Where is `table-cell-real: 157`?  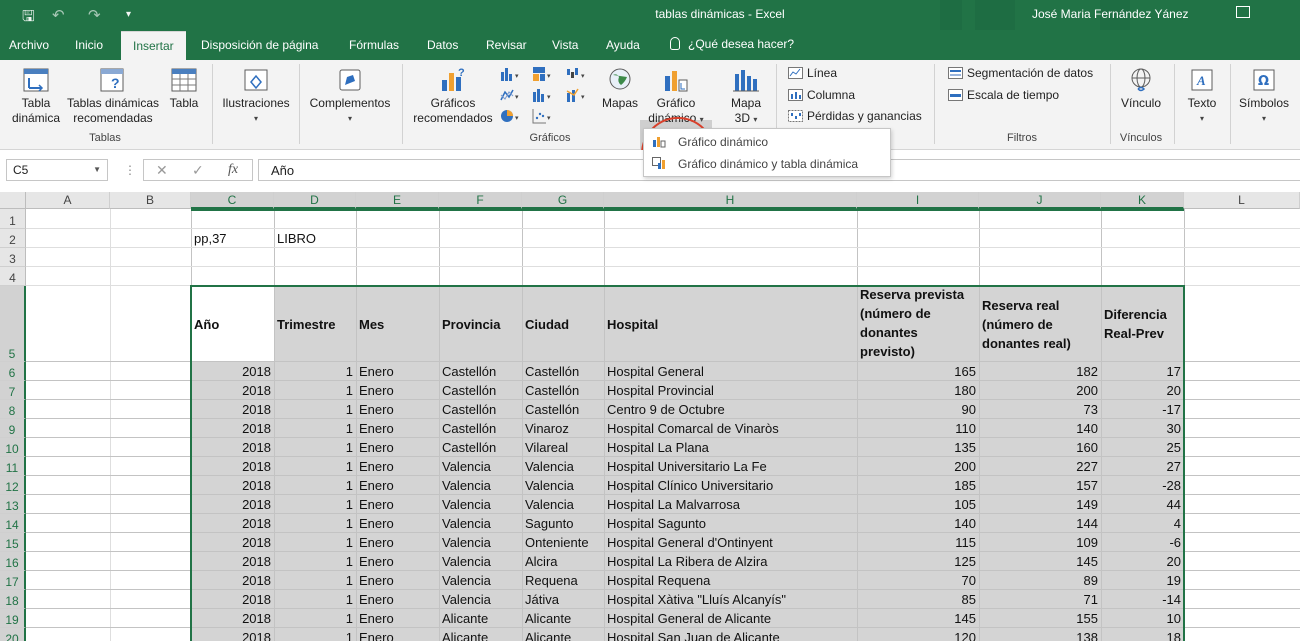 table-cell-real: 157 is located at coordinates (1038, 485).